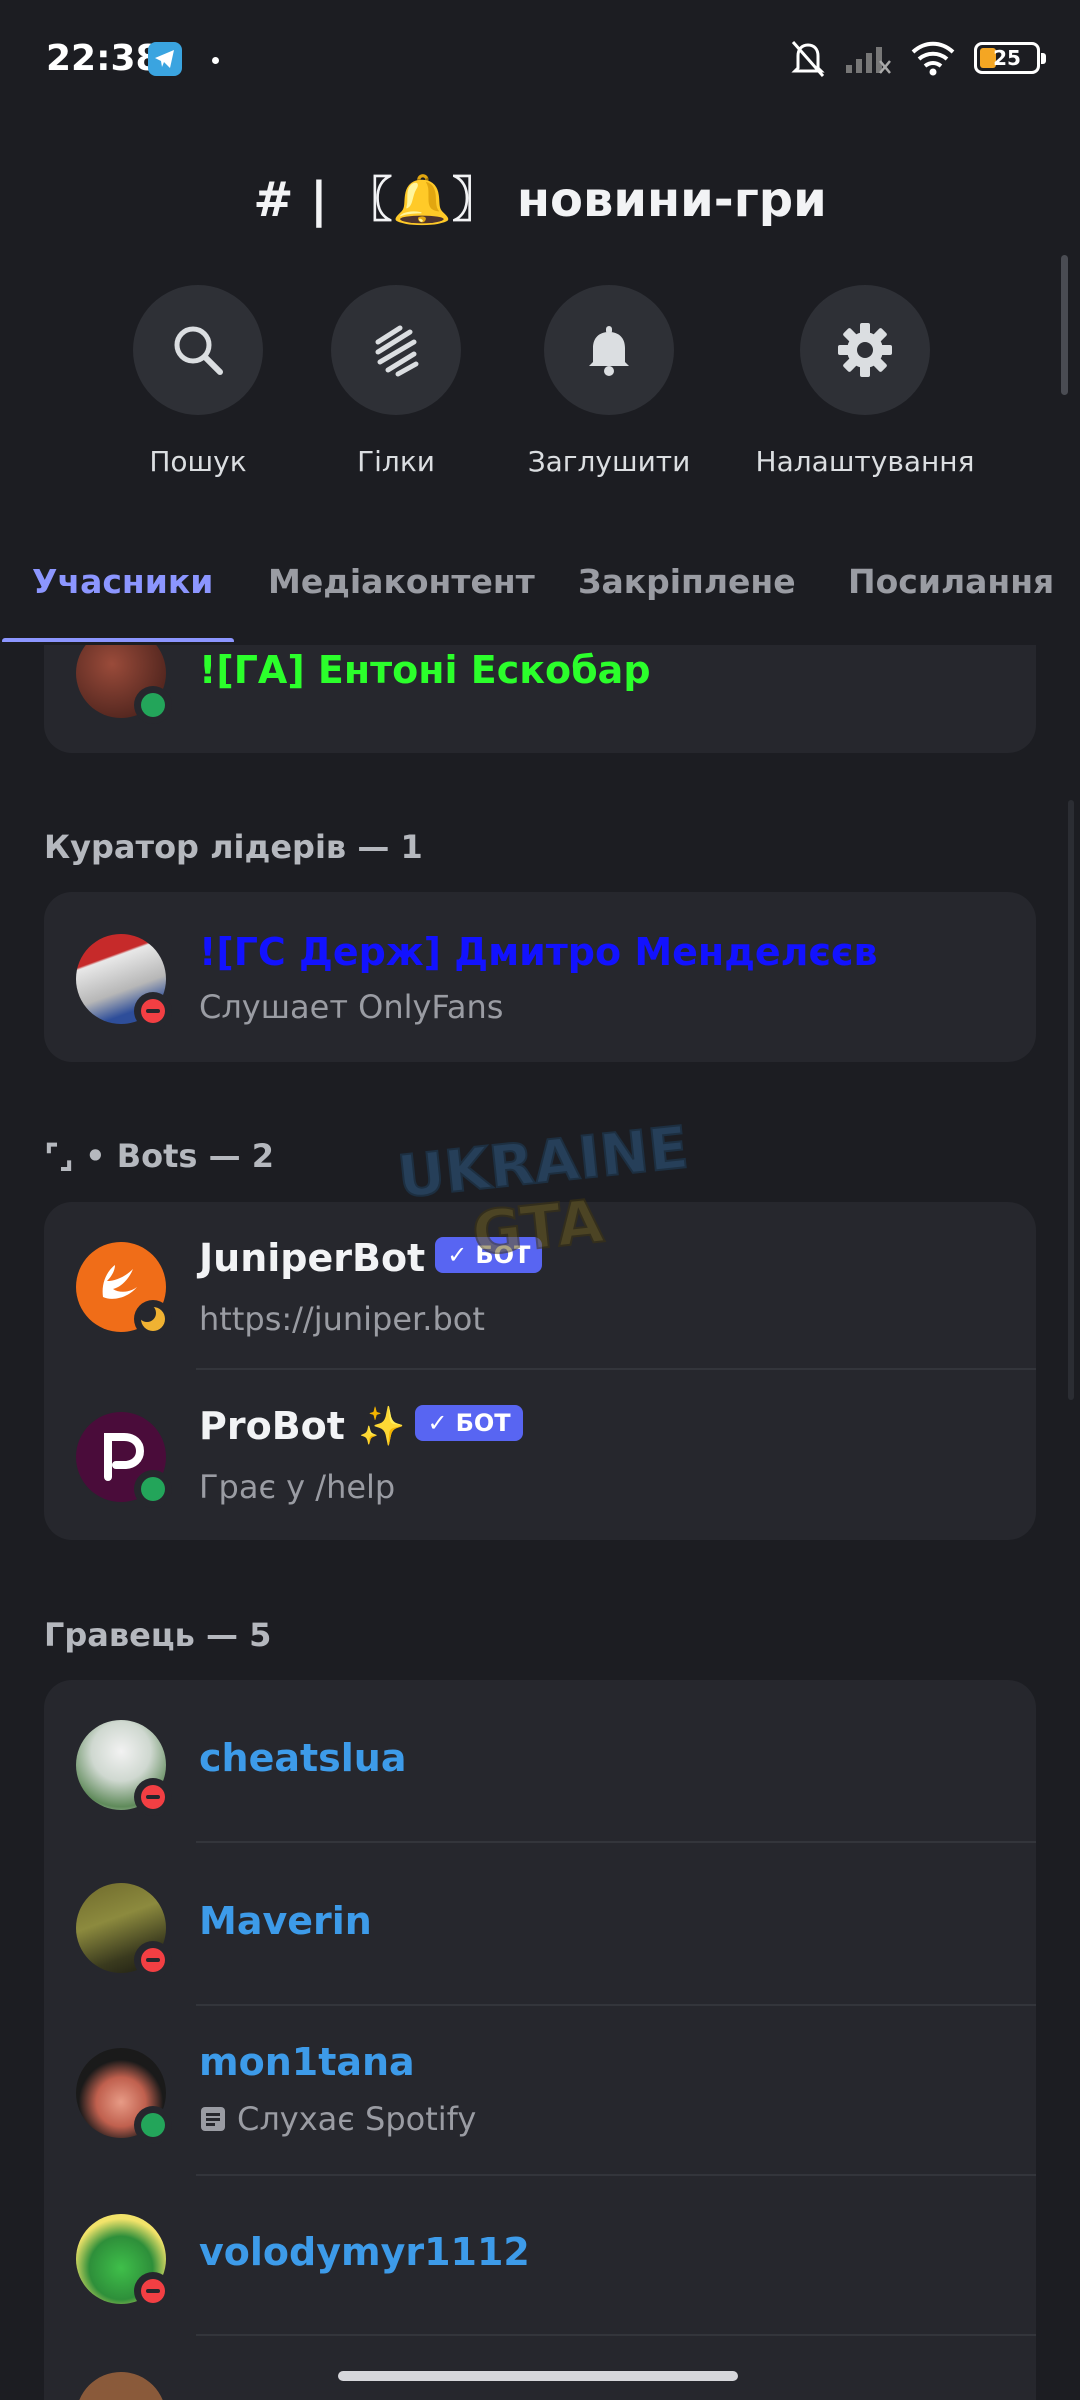  Describe the element at coordinates (159, 1156) in the screenshot. I see `section-header-bots: ⌜⌟ • Bots — 2` at that location.